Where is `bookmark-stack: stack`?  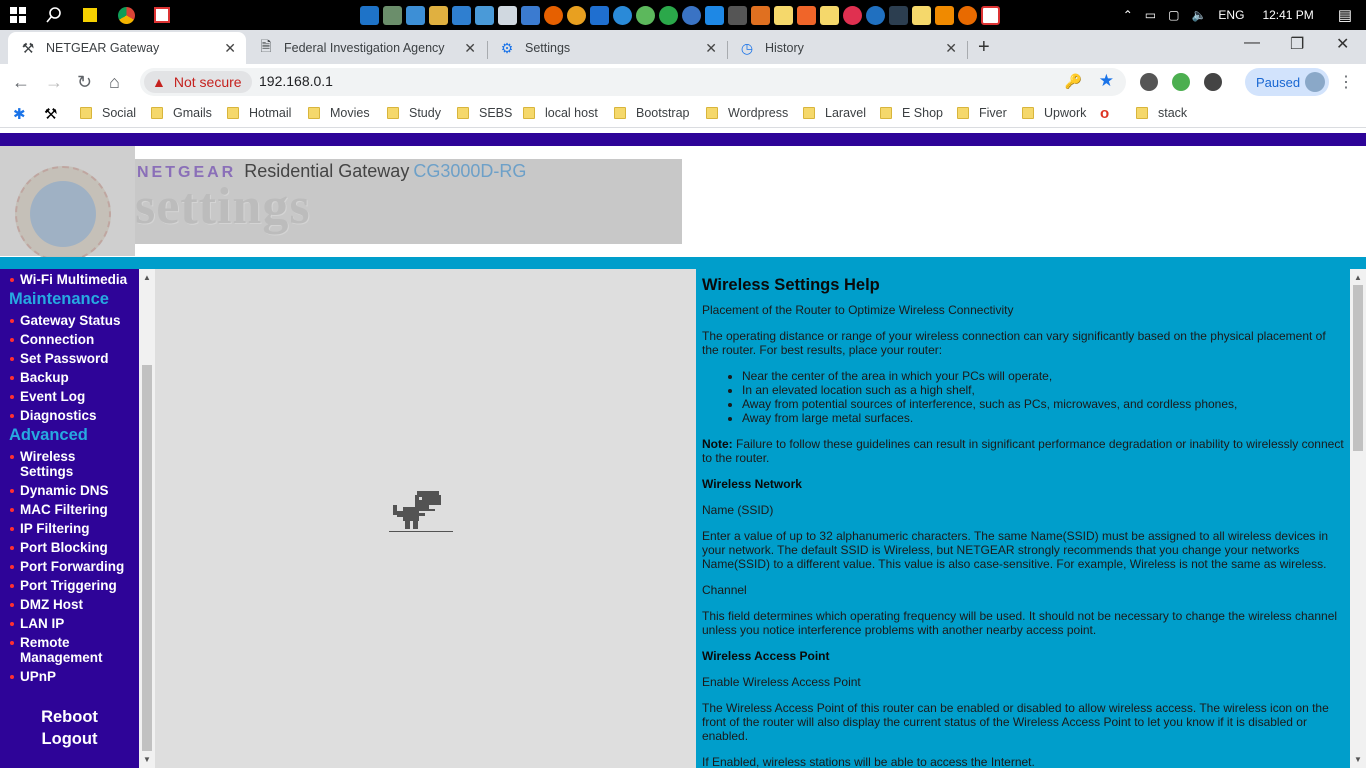 bookmark-stack: stack is located at coordinates (1161, 113).